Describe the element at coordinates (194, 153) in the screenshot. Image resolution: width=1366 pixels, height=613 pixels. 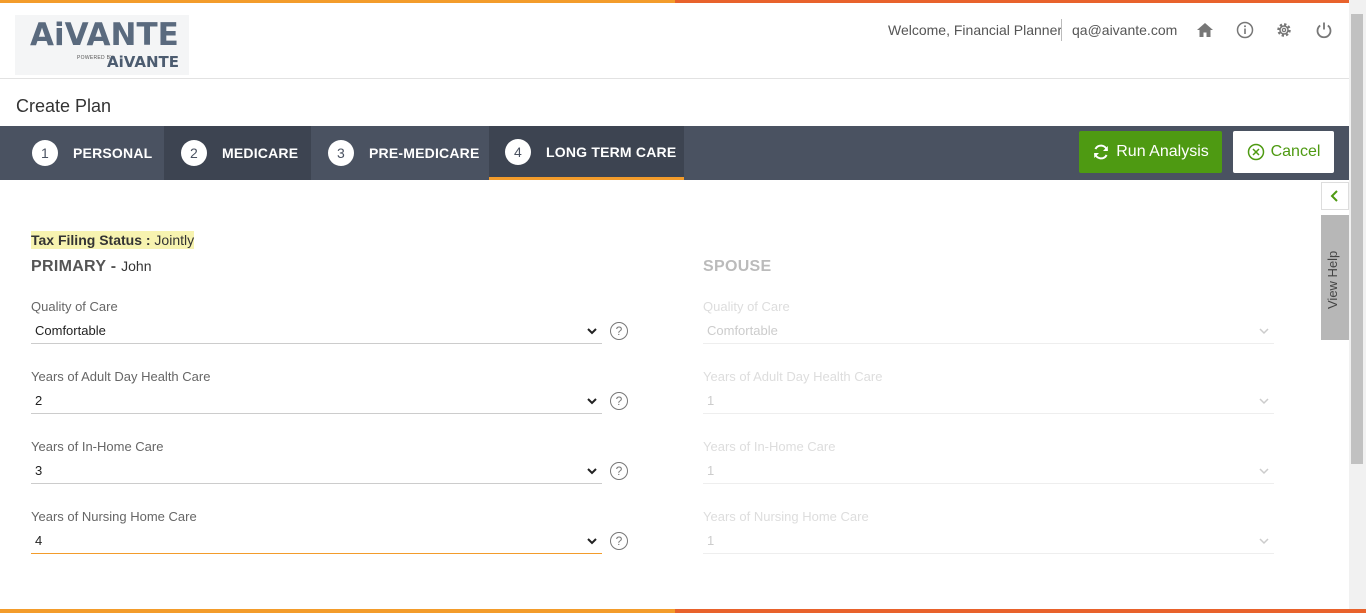
I see `step-number: 2` at that location.